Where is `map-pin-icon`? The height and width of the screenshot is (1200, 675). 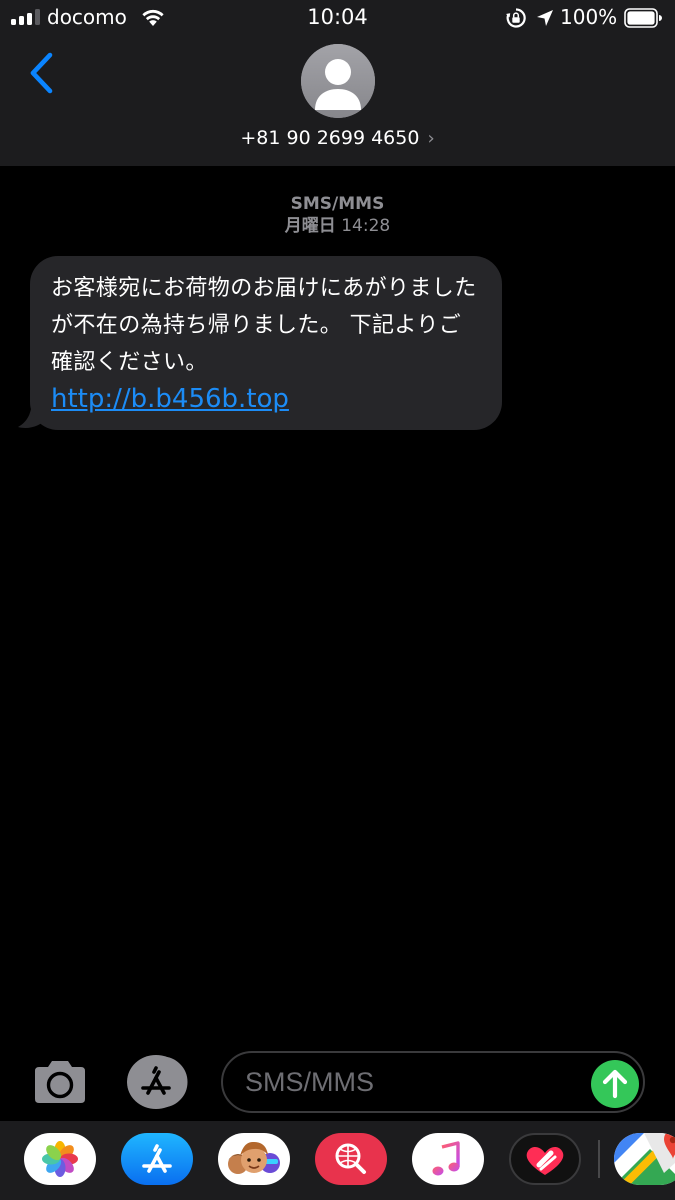 map-pin-icon is located at coordinates (644, 1159).